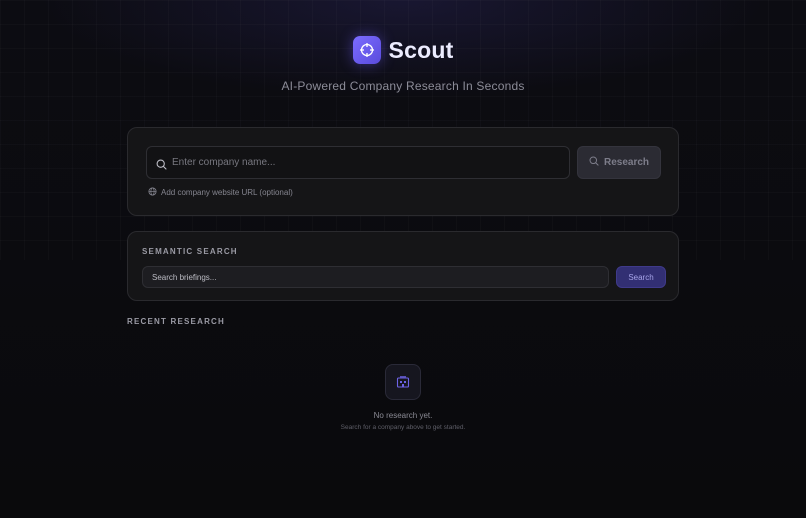  I want to click on semantic-search-button-label: Search, so click(641, 277).